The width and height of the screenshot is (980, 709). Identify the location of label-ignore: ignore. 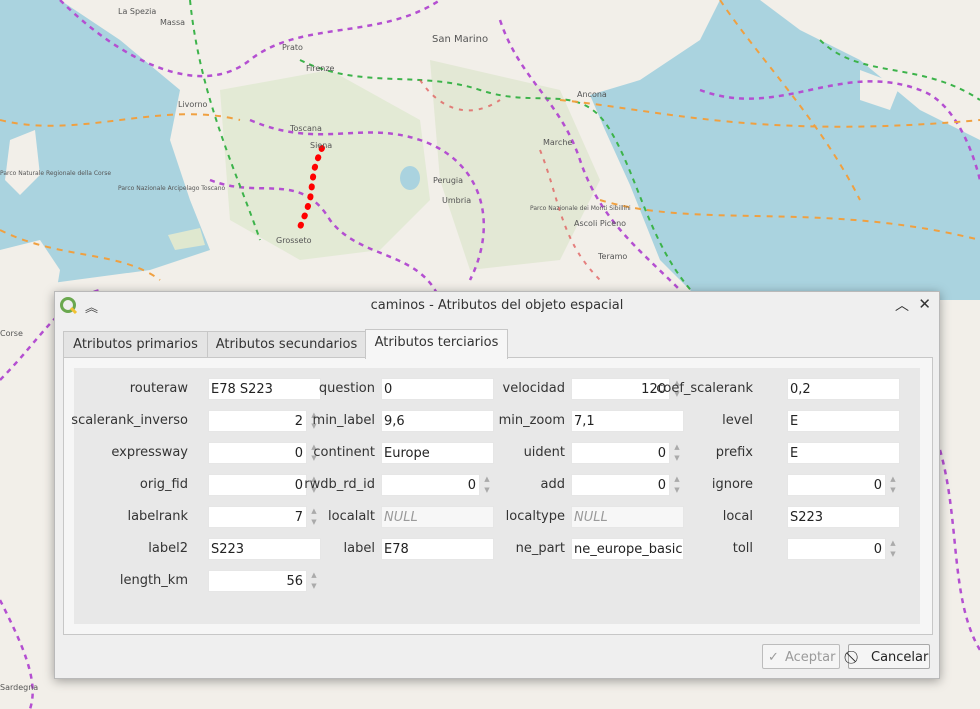
(732, 484).